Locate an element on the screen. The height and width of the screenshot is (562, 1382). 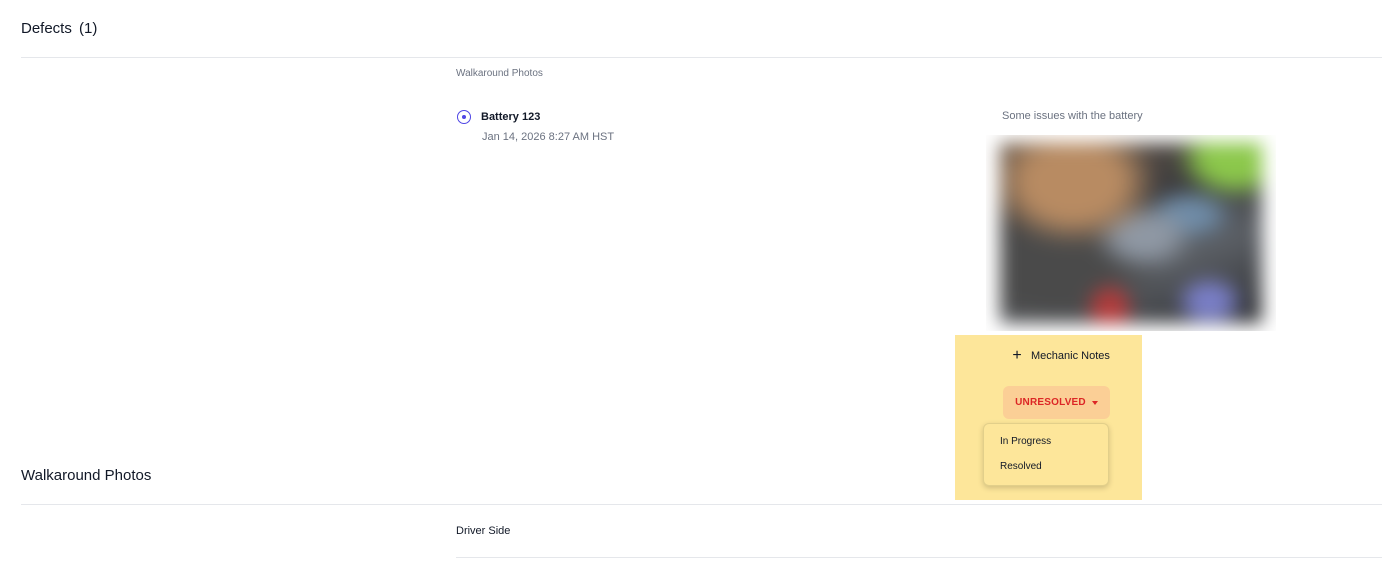
defect-date: Jan 14, 2026 8:27 AM HST is located at coordinates (548, 137).